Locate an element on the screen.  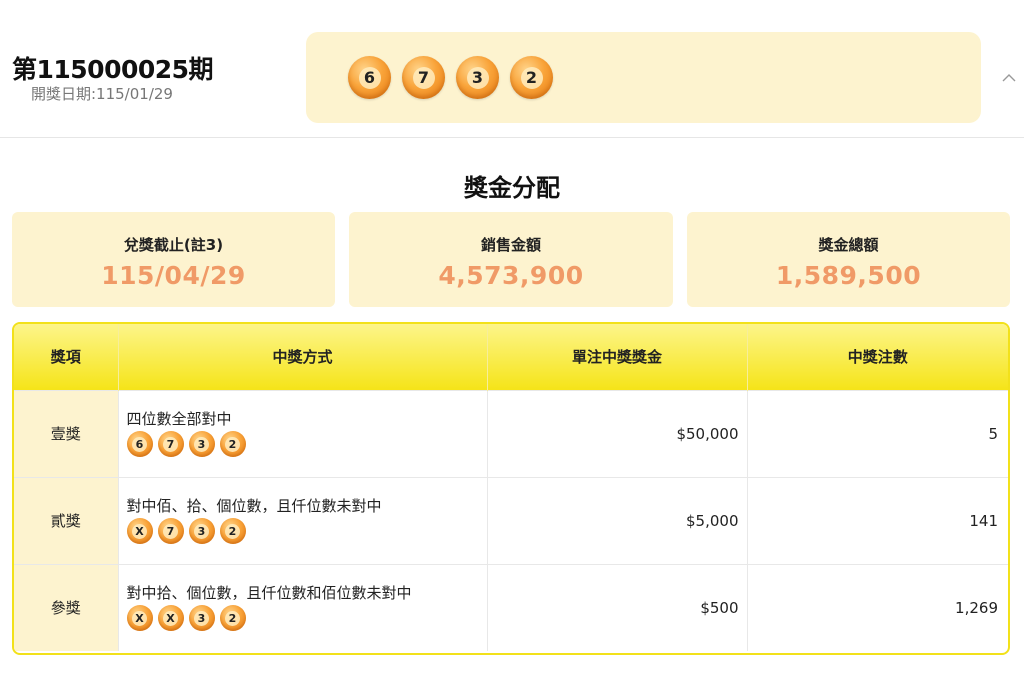
winner-count: 141 is located at coordinates (877, 520).